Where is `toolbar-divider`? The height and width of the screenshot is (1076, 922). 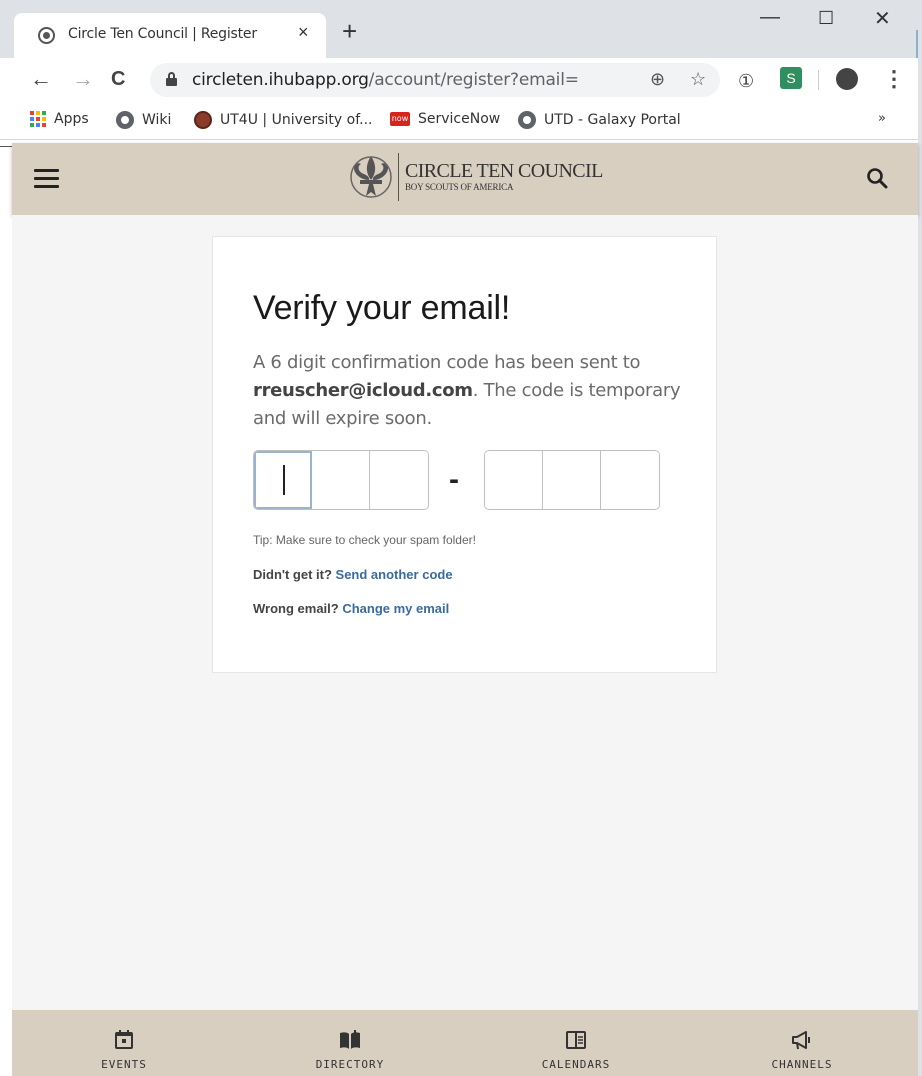 toolbar-divider is located at coordinates (818, 80).